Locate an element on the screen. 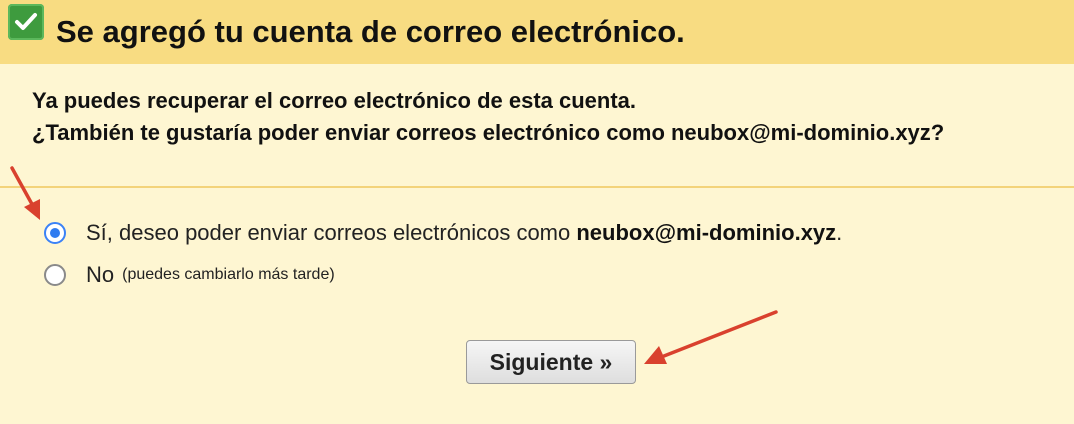  option-yes-email: neubox@mi-dominio.xyz is located at coordinates (706, 232).